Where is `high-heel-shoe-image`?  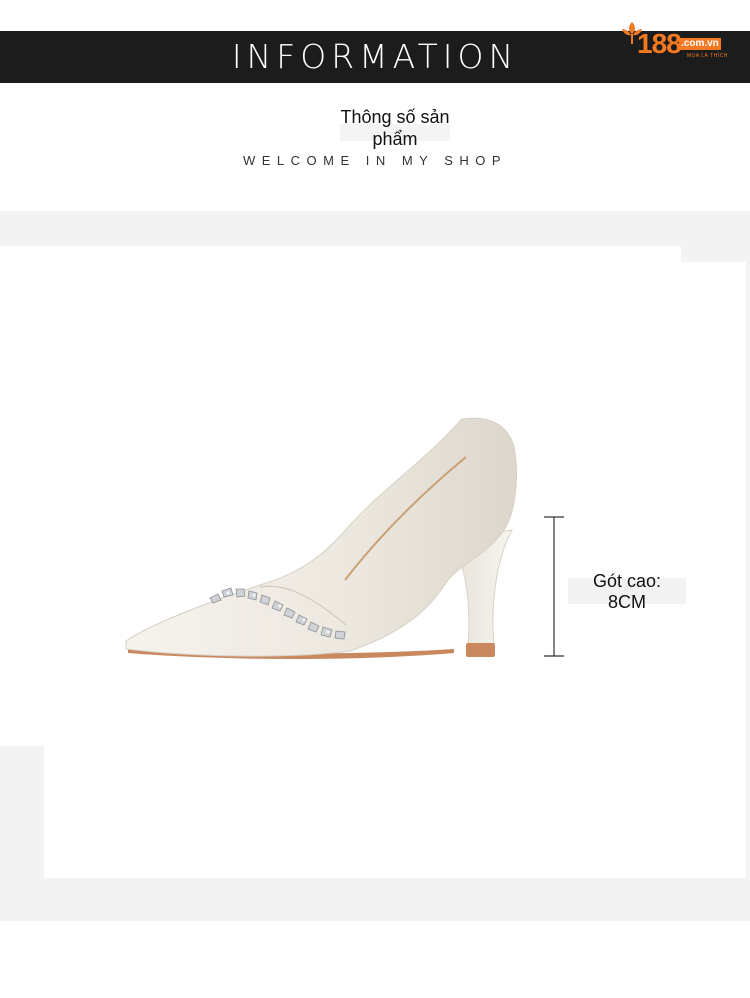
high-heel-shoe-image is located at coordinates (321, 538).